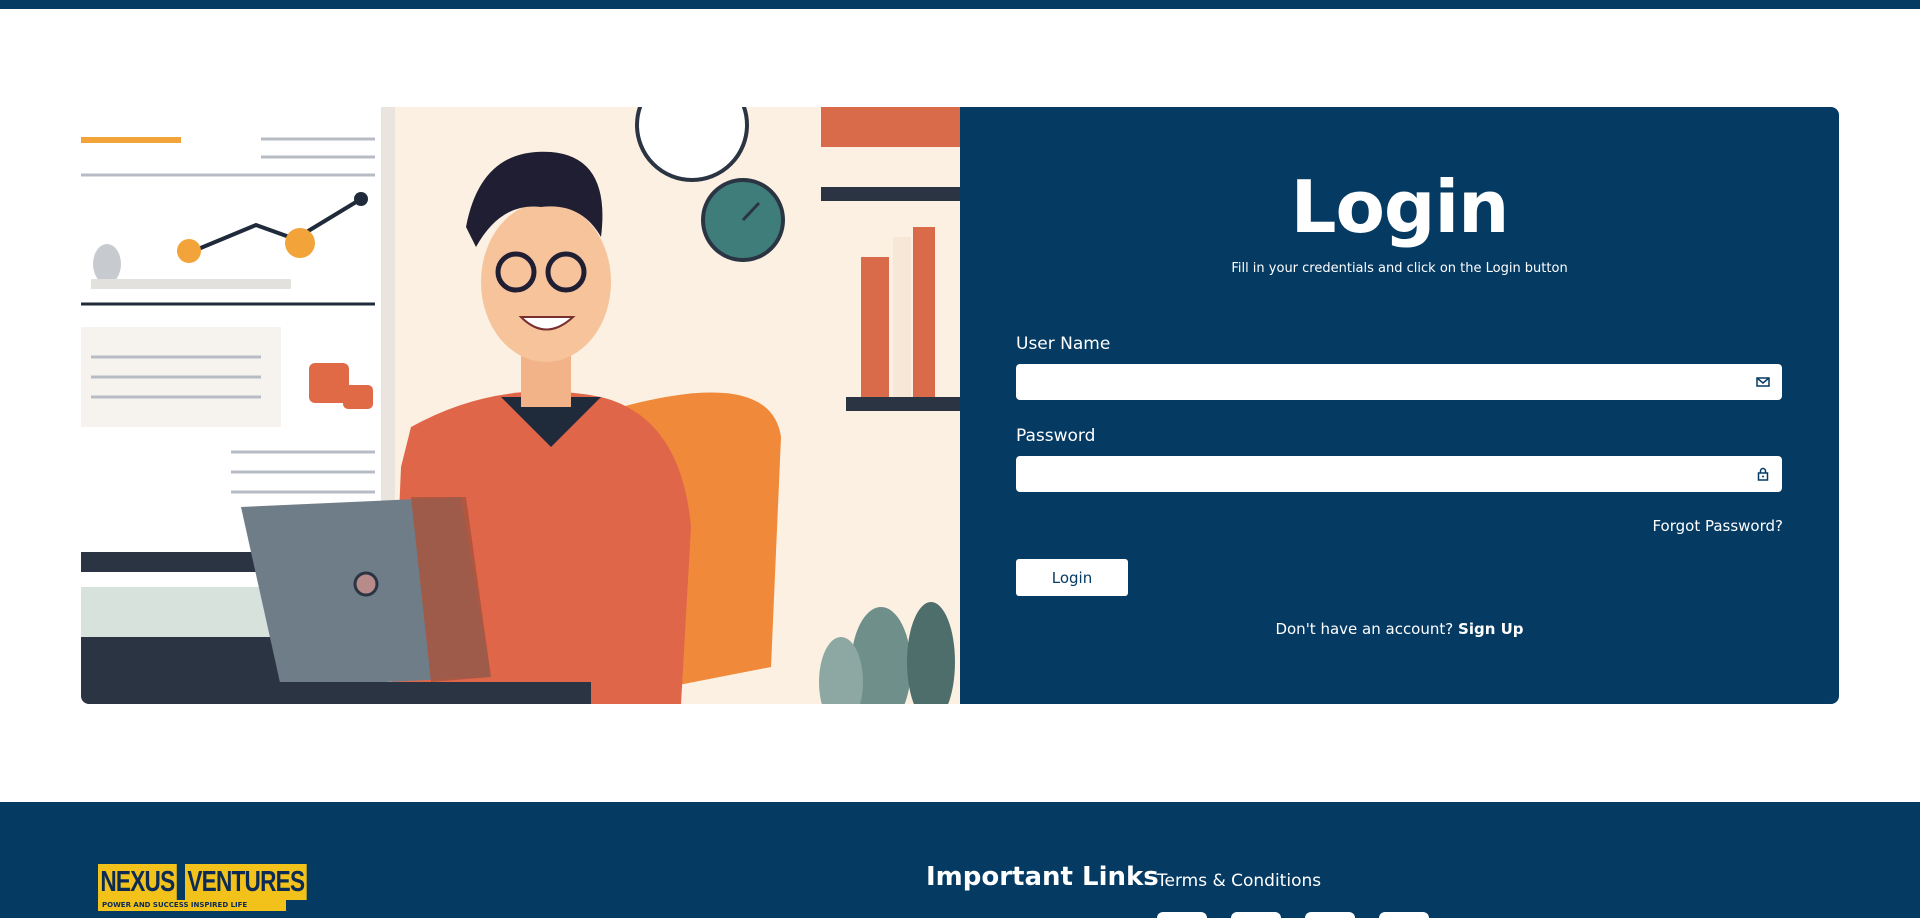 The image size is (1920, 924). I want to click on login-button: Login, so click(1072, 577).